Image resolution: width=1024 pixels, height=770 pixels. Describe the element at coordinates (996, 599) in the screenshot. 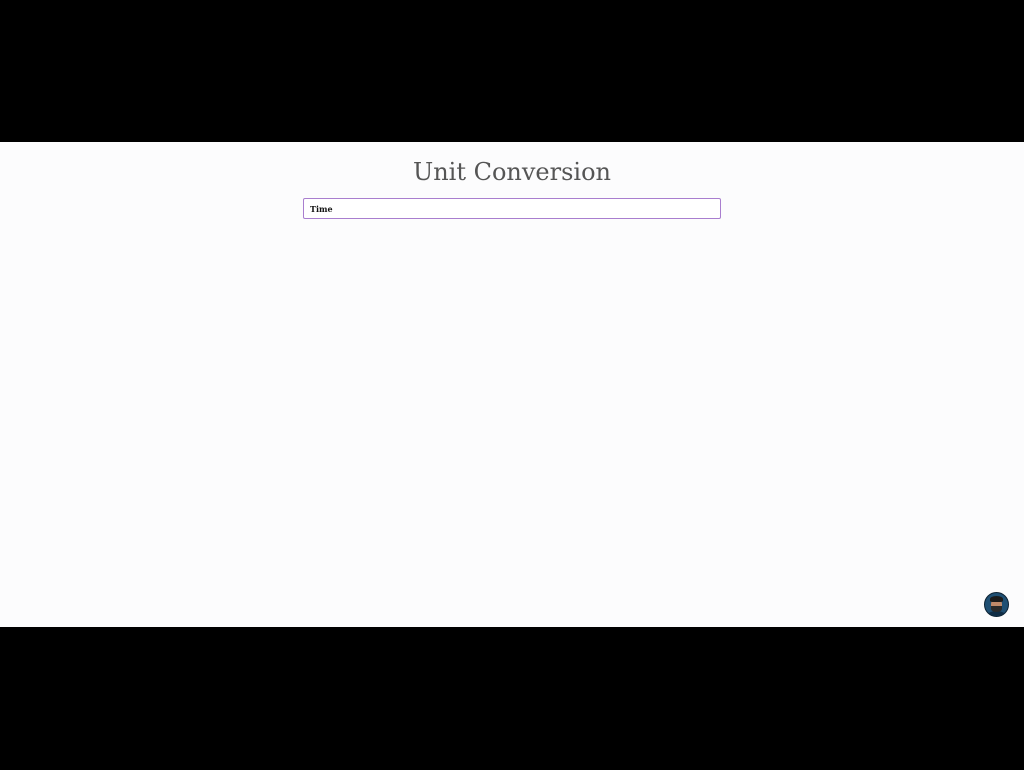

I see `avatar-hair-shape` at that location.